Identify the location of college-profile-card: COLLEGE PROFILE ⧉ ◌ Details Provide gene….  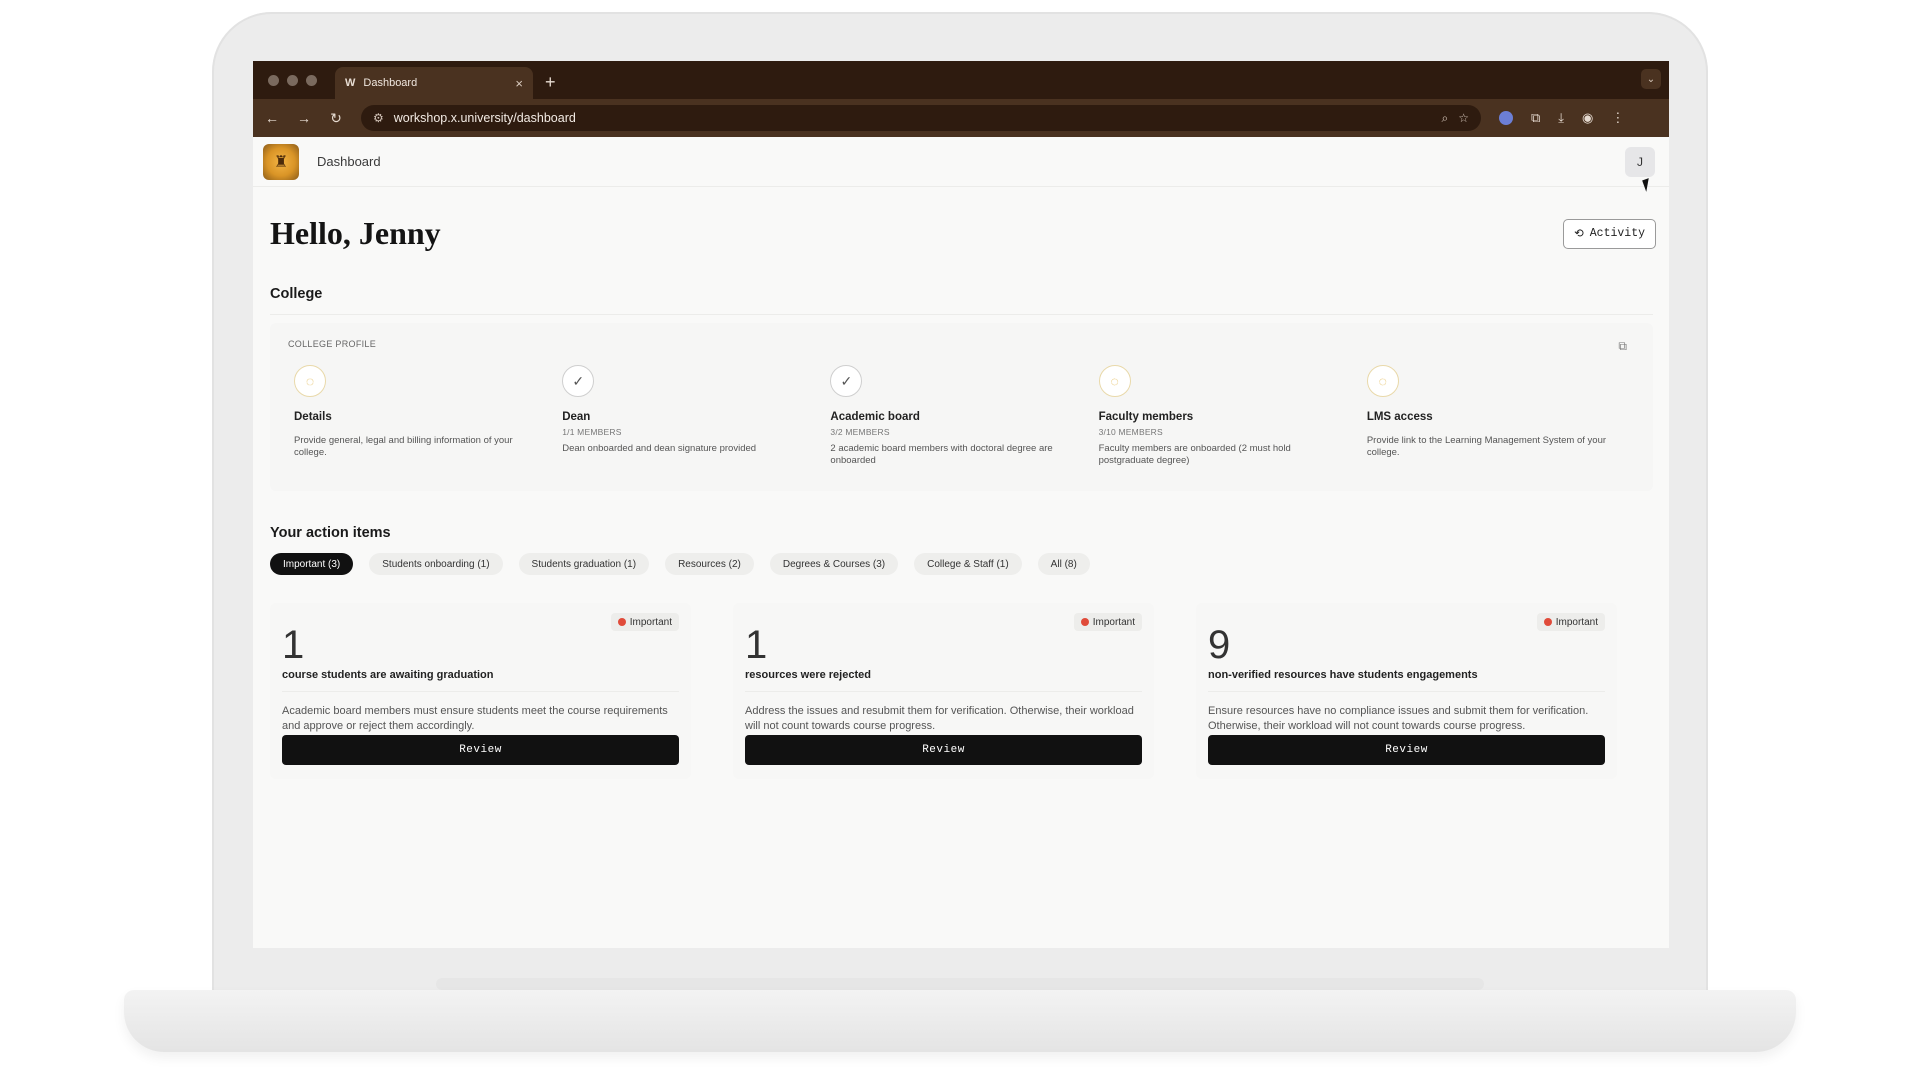
(961, 407).